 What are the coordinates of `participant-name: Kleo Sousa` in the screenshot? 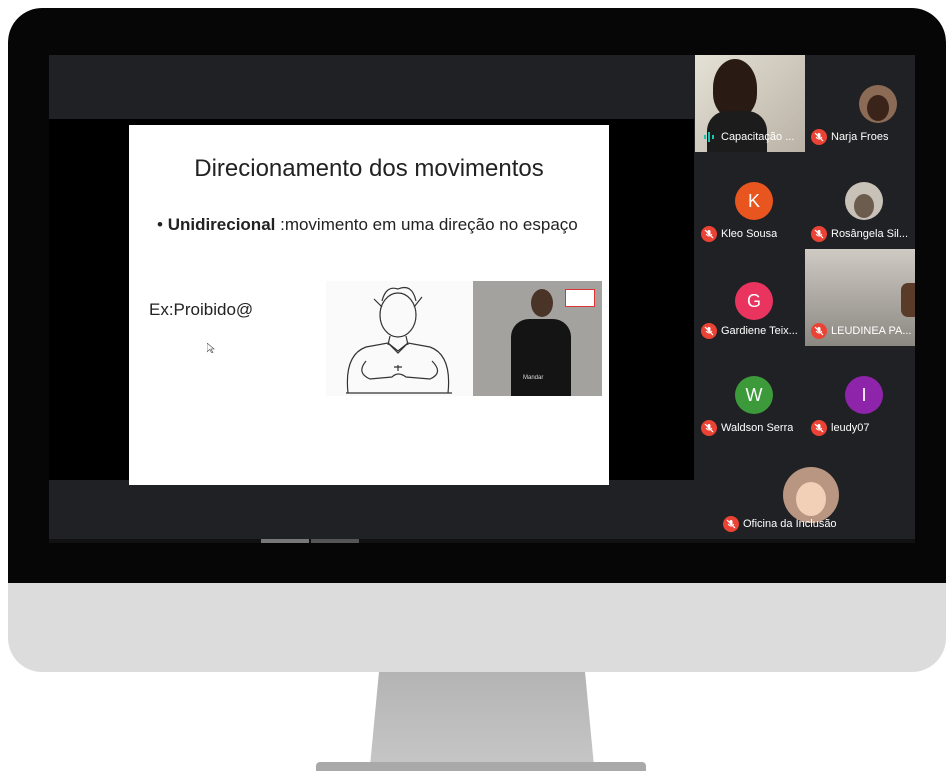 It's located at (749, 234).